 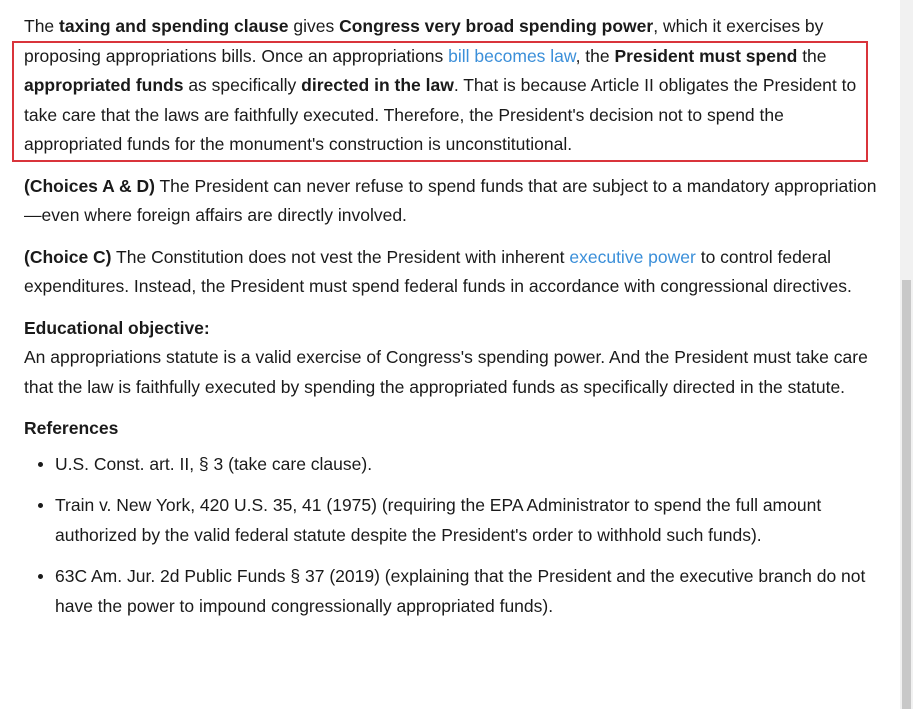 I want to click on executive-power-link: executive power, so click(x=632, y=257).